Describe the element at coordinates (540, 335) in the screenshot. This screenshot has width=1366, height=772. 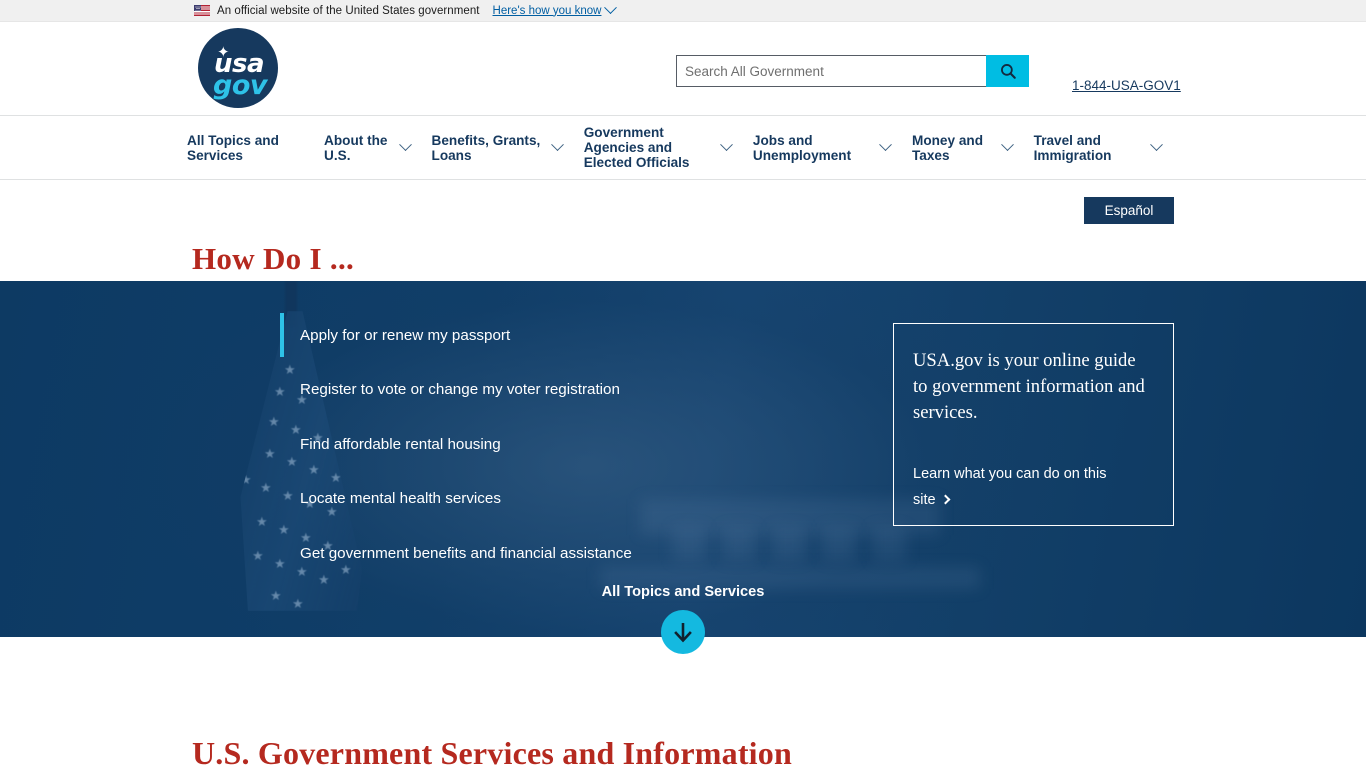
I see `how-do-i-item-passport: Apply for or renew my passport` at that location.